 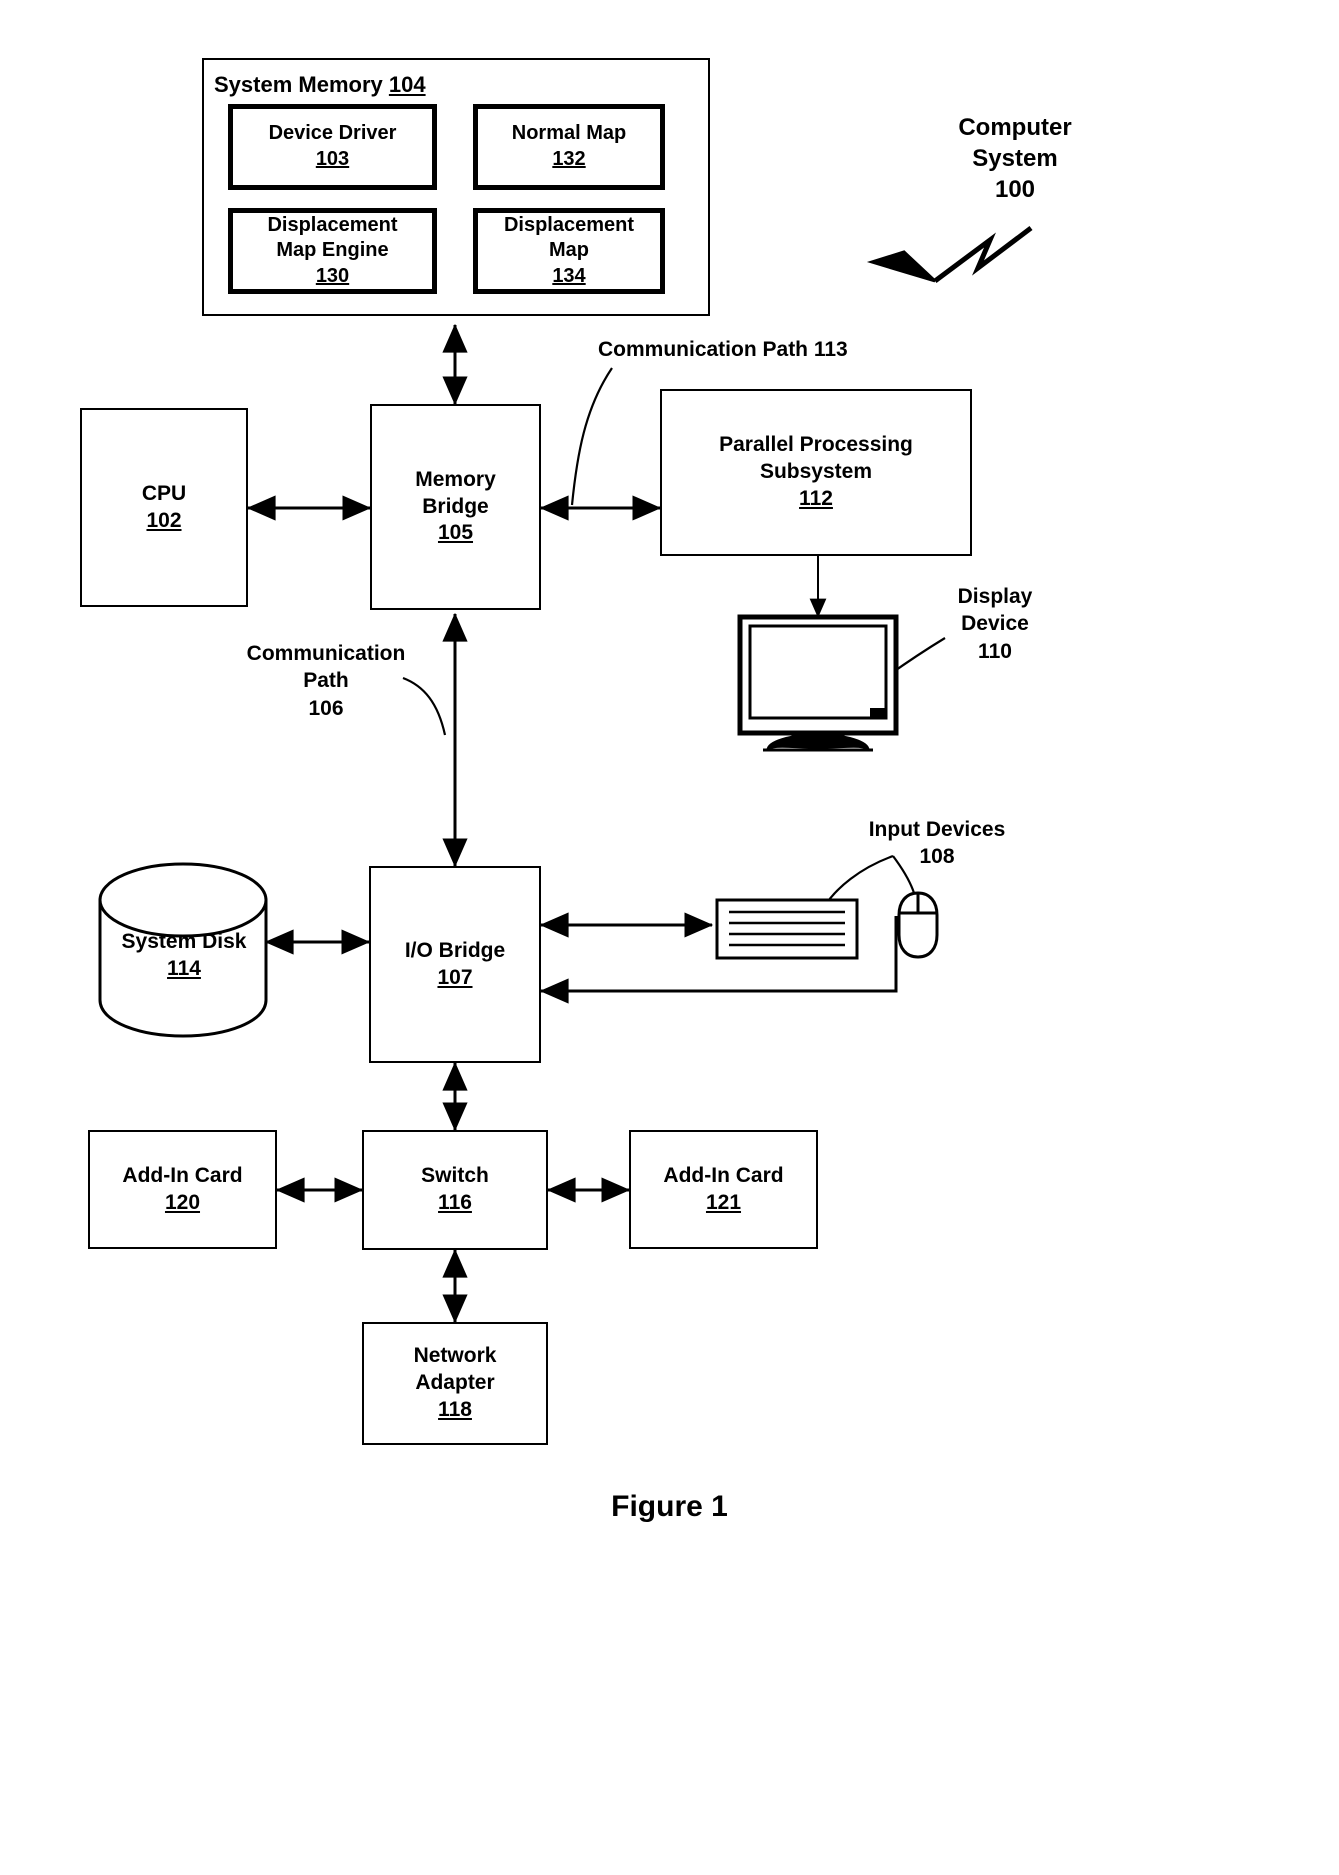 I want to click on computer-system-callout: Computer System 100, so click(x=1015, y=159).